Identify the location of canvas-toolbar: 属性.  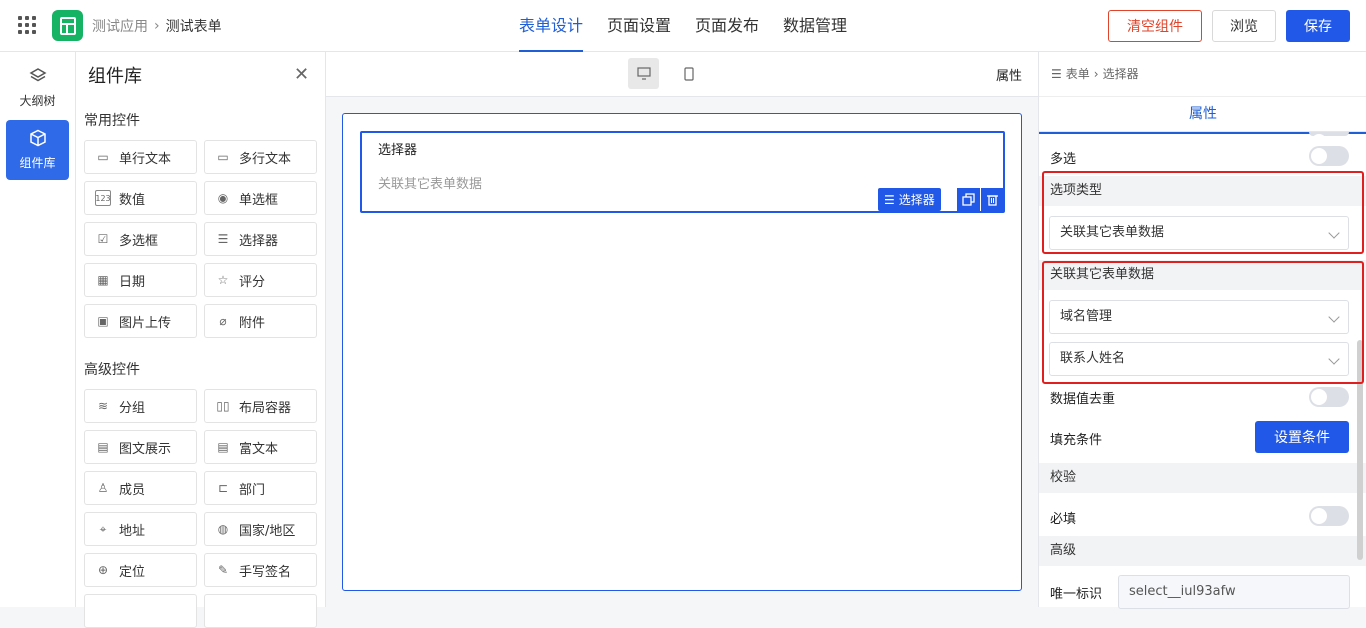
(682, 74).